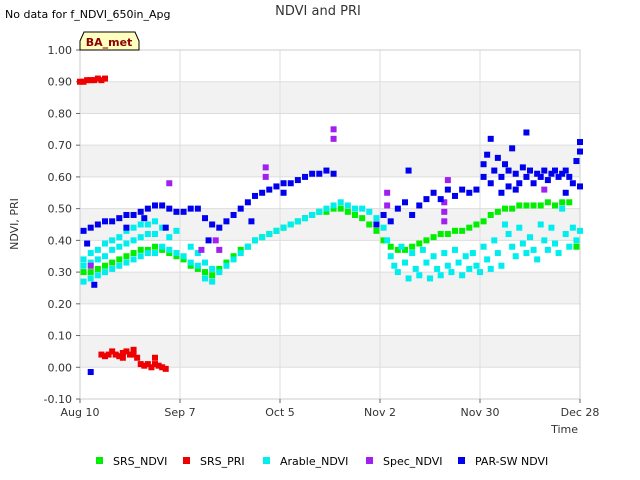  Describe the element at coordinates (88, 14) in the screenshot. I see `no-data-note: No data for f_NDVI_650in_Apg` at that location.